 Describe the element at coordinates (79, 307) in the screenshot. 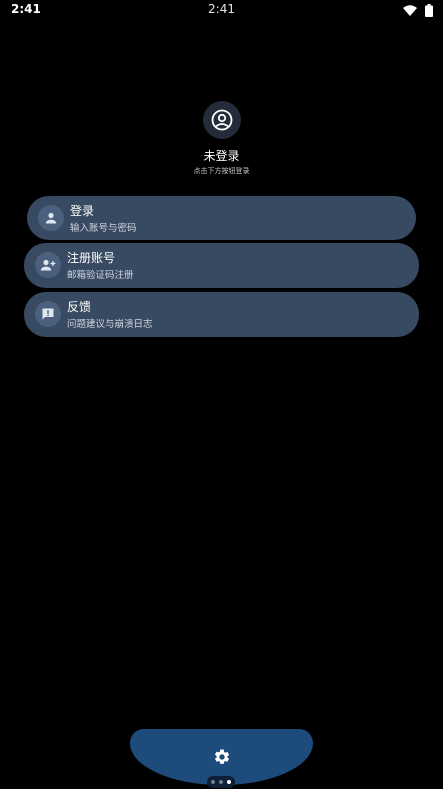

I see `feedback-title: 反馈` at that location.